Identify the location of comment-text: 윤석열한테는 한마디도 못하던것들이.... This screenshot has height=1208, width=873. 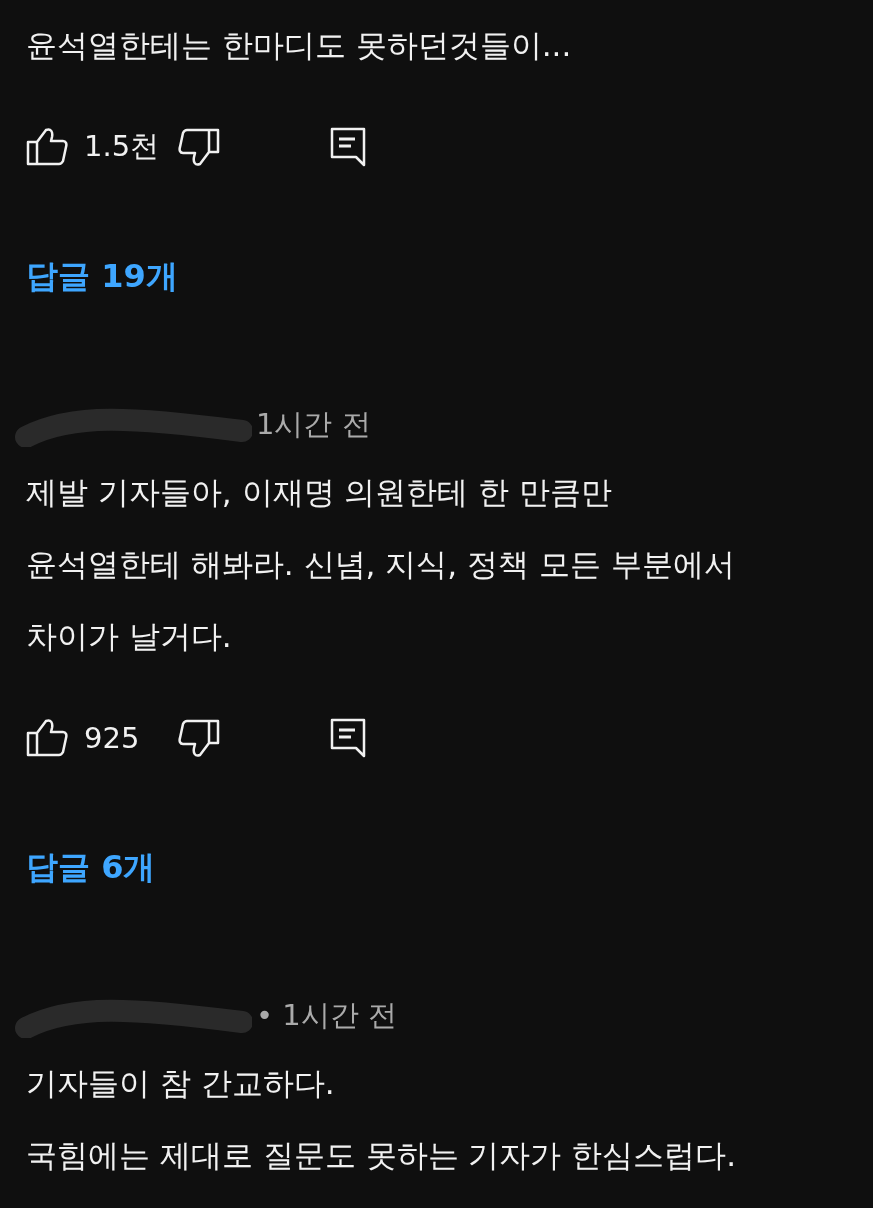
(299, 45).